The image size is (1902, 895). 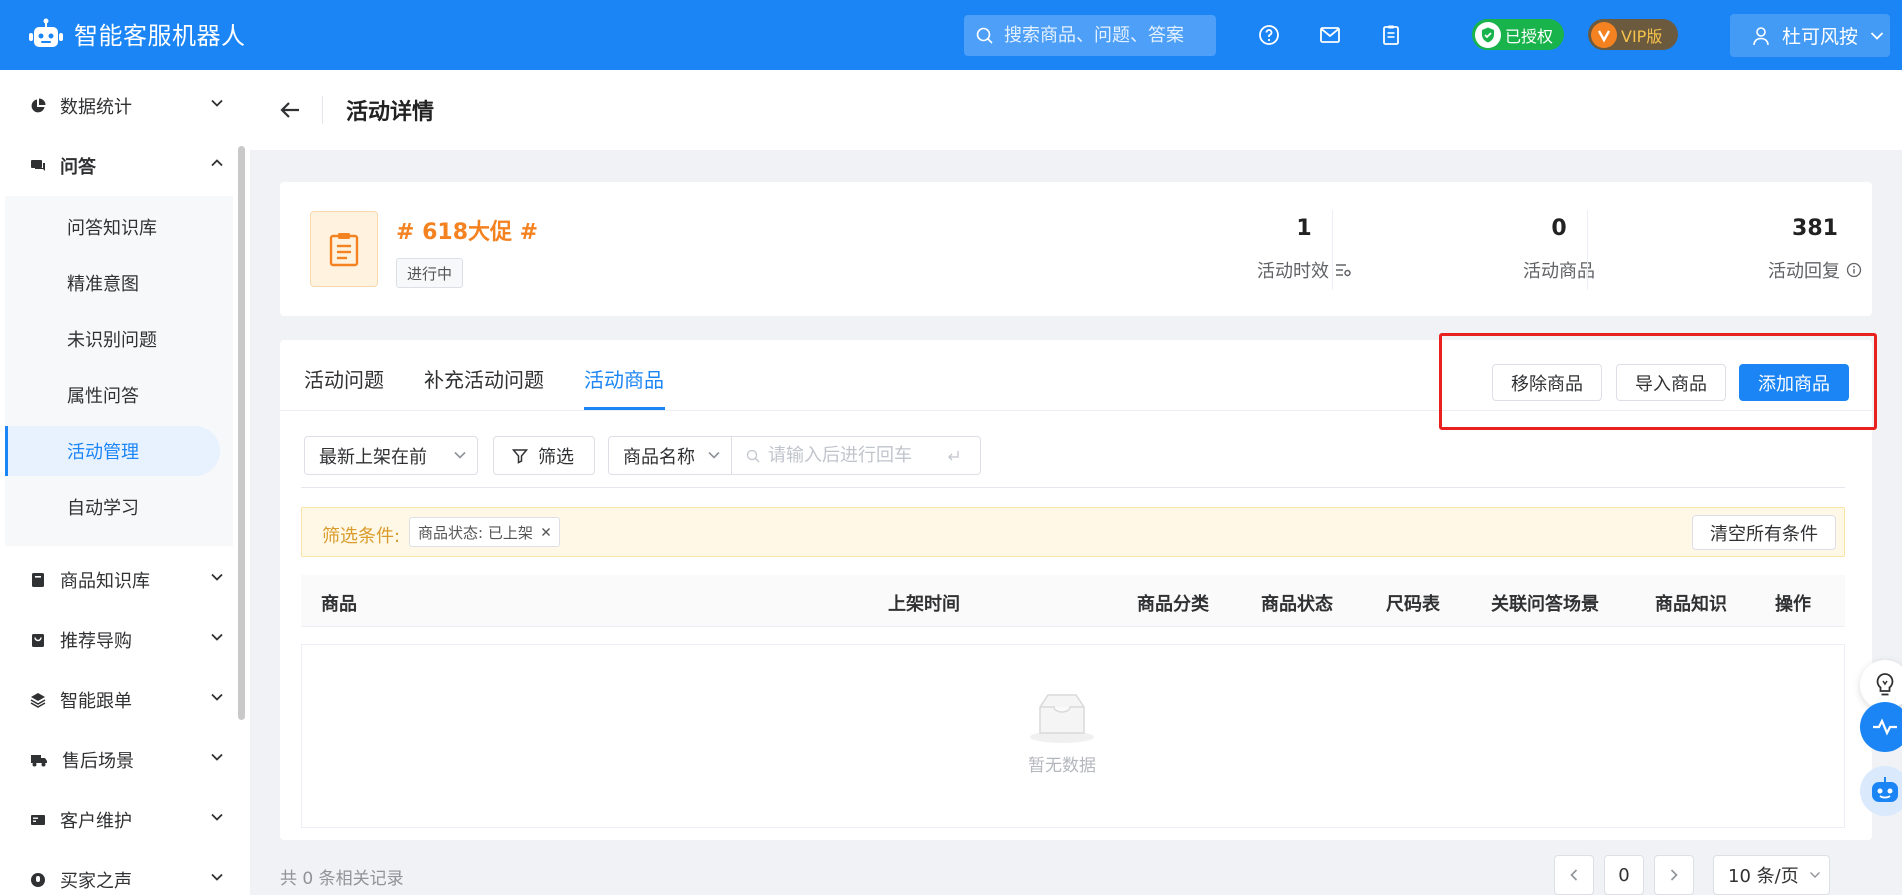 I want to click on sidebar-group-qa: 问答, so click(x=116, y=166).